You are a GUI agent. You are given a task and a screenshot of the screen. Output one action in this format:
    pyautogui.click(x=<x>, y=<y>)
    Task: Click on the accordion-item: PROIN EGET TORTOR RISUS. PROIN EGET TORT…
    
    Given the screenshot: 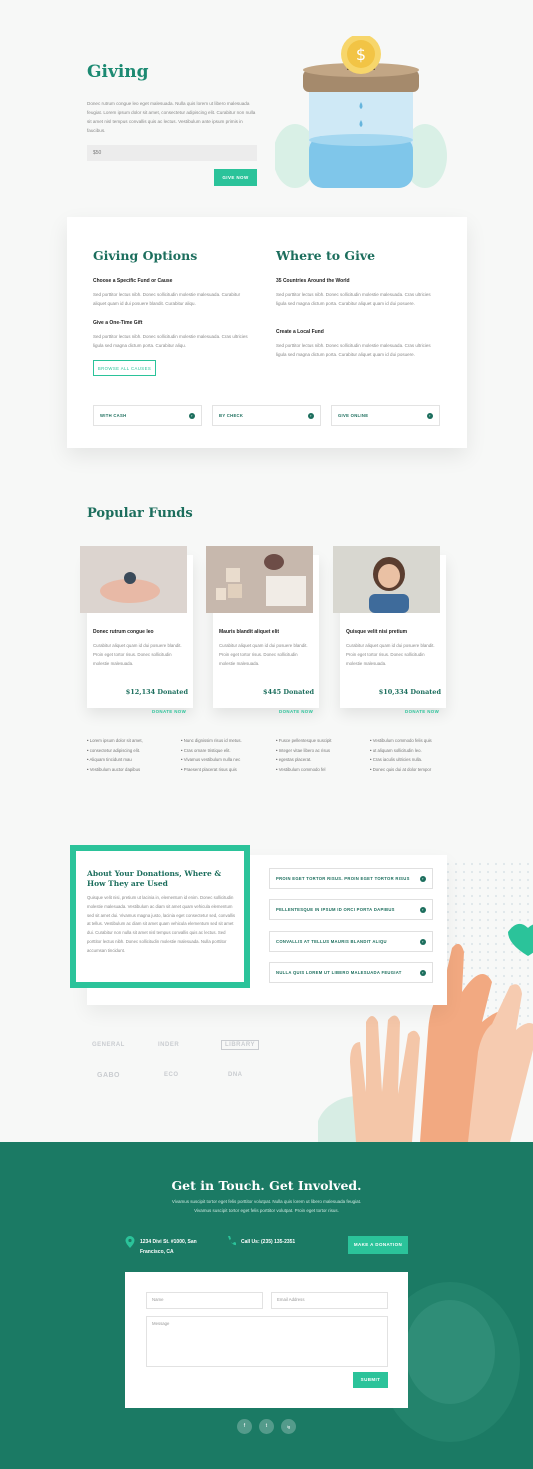 What is the action you would take?
    pyautogui.click(x=351, y=878)
    